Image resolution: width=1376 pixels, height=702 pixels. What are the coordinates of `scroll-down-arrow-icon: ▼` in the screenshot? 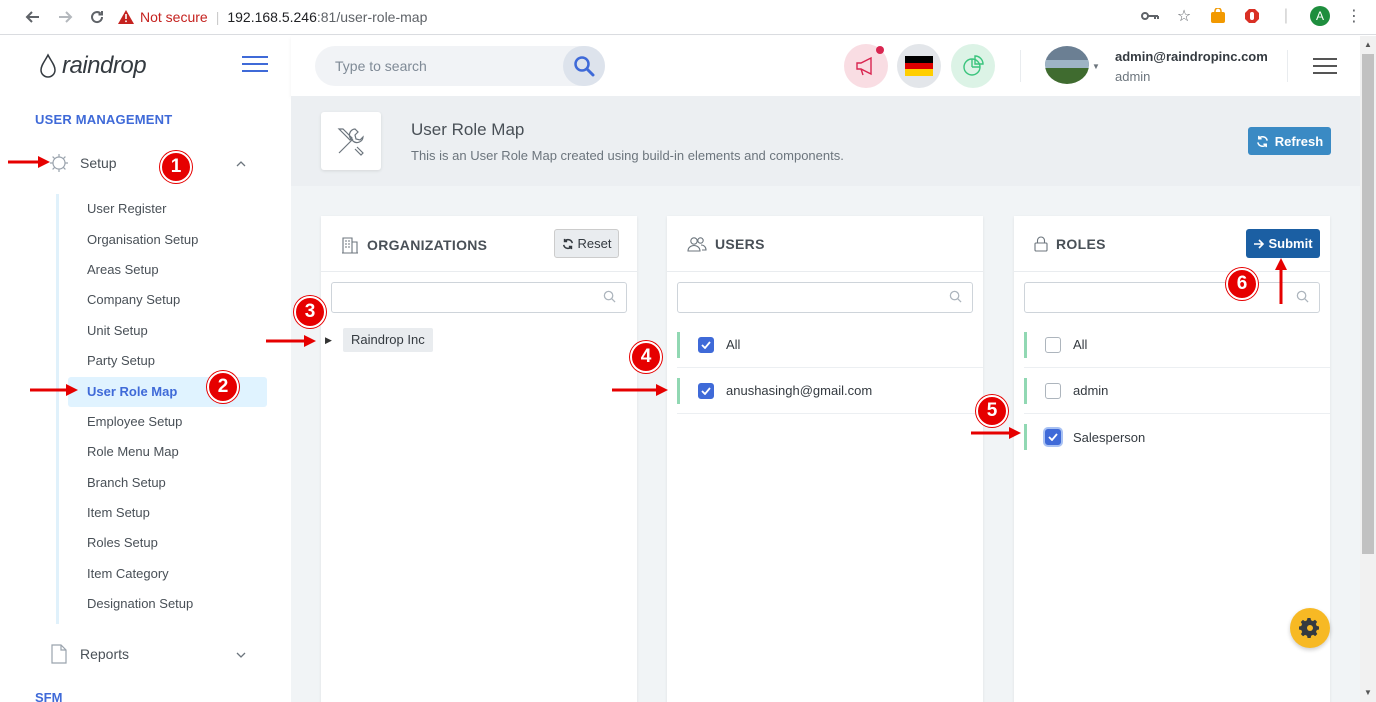 It's located at (1368, 692).